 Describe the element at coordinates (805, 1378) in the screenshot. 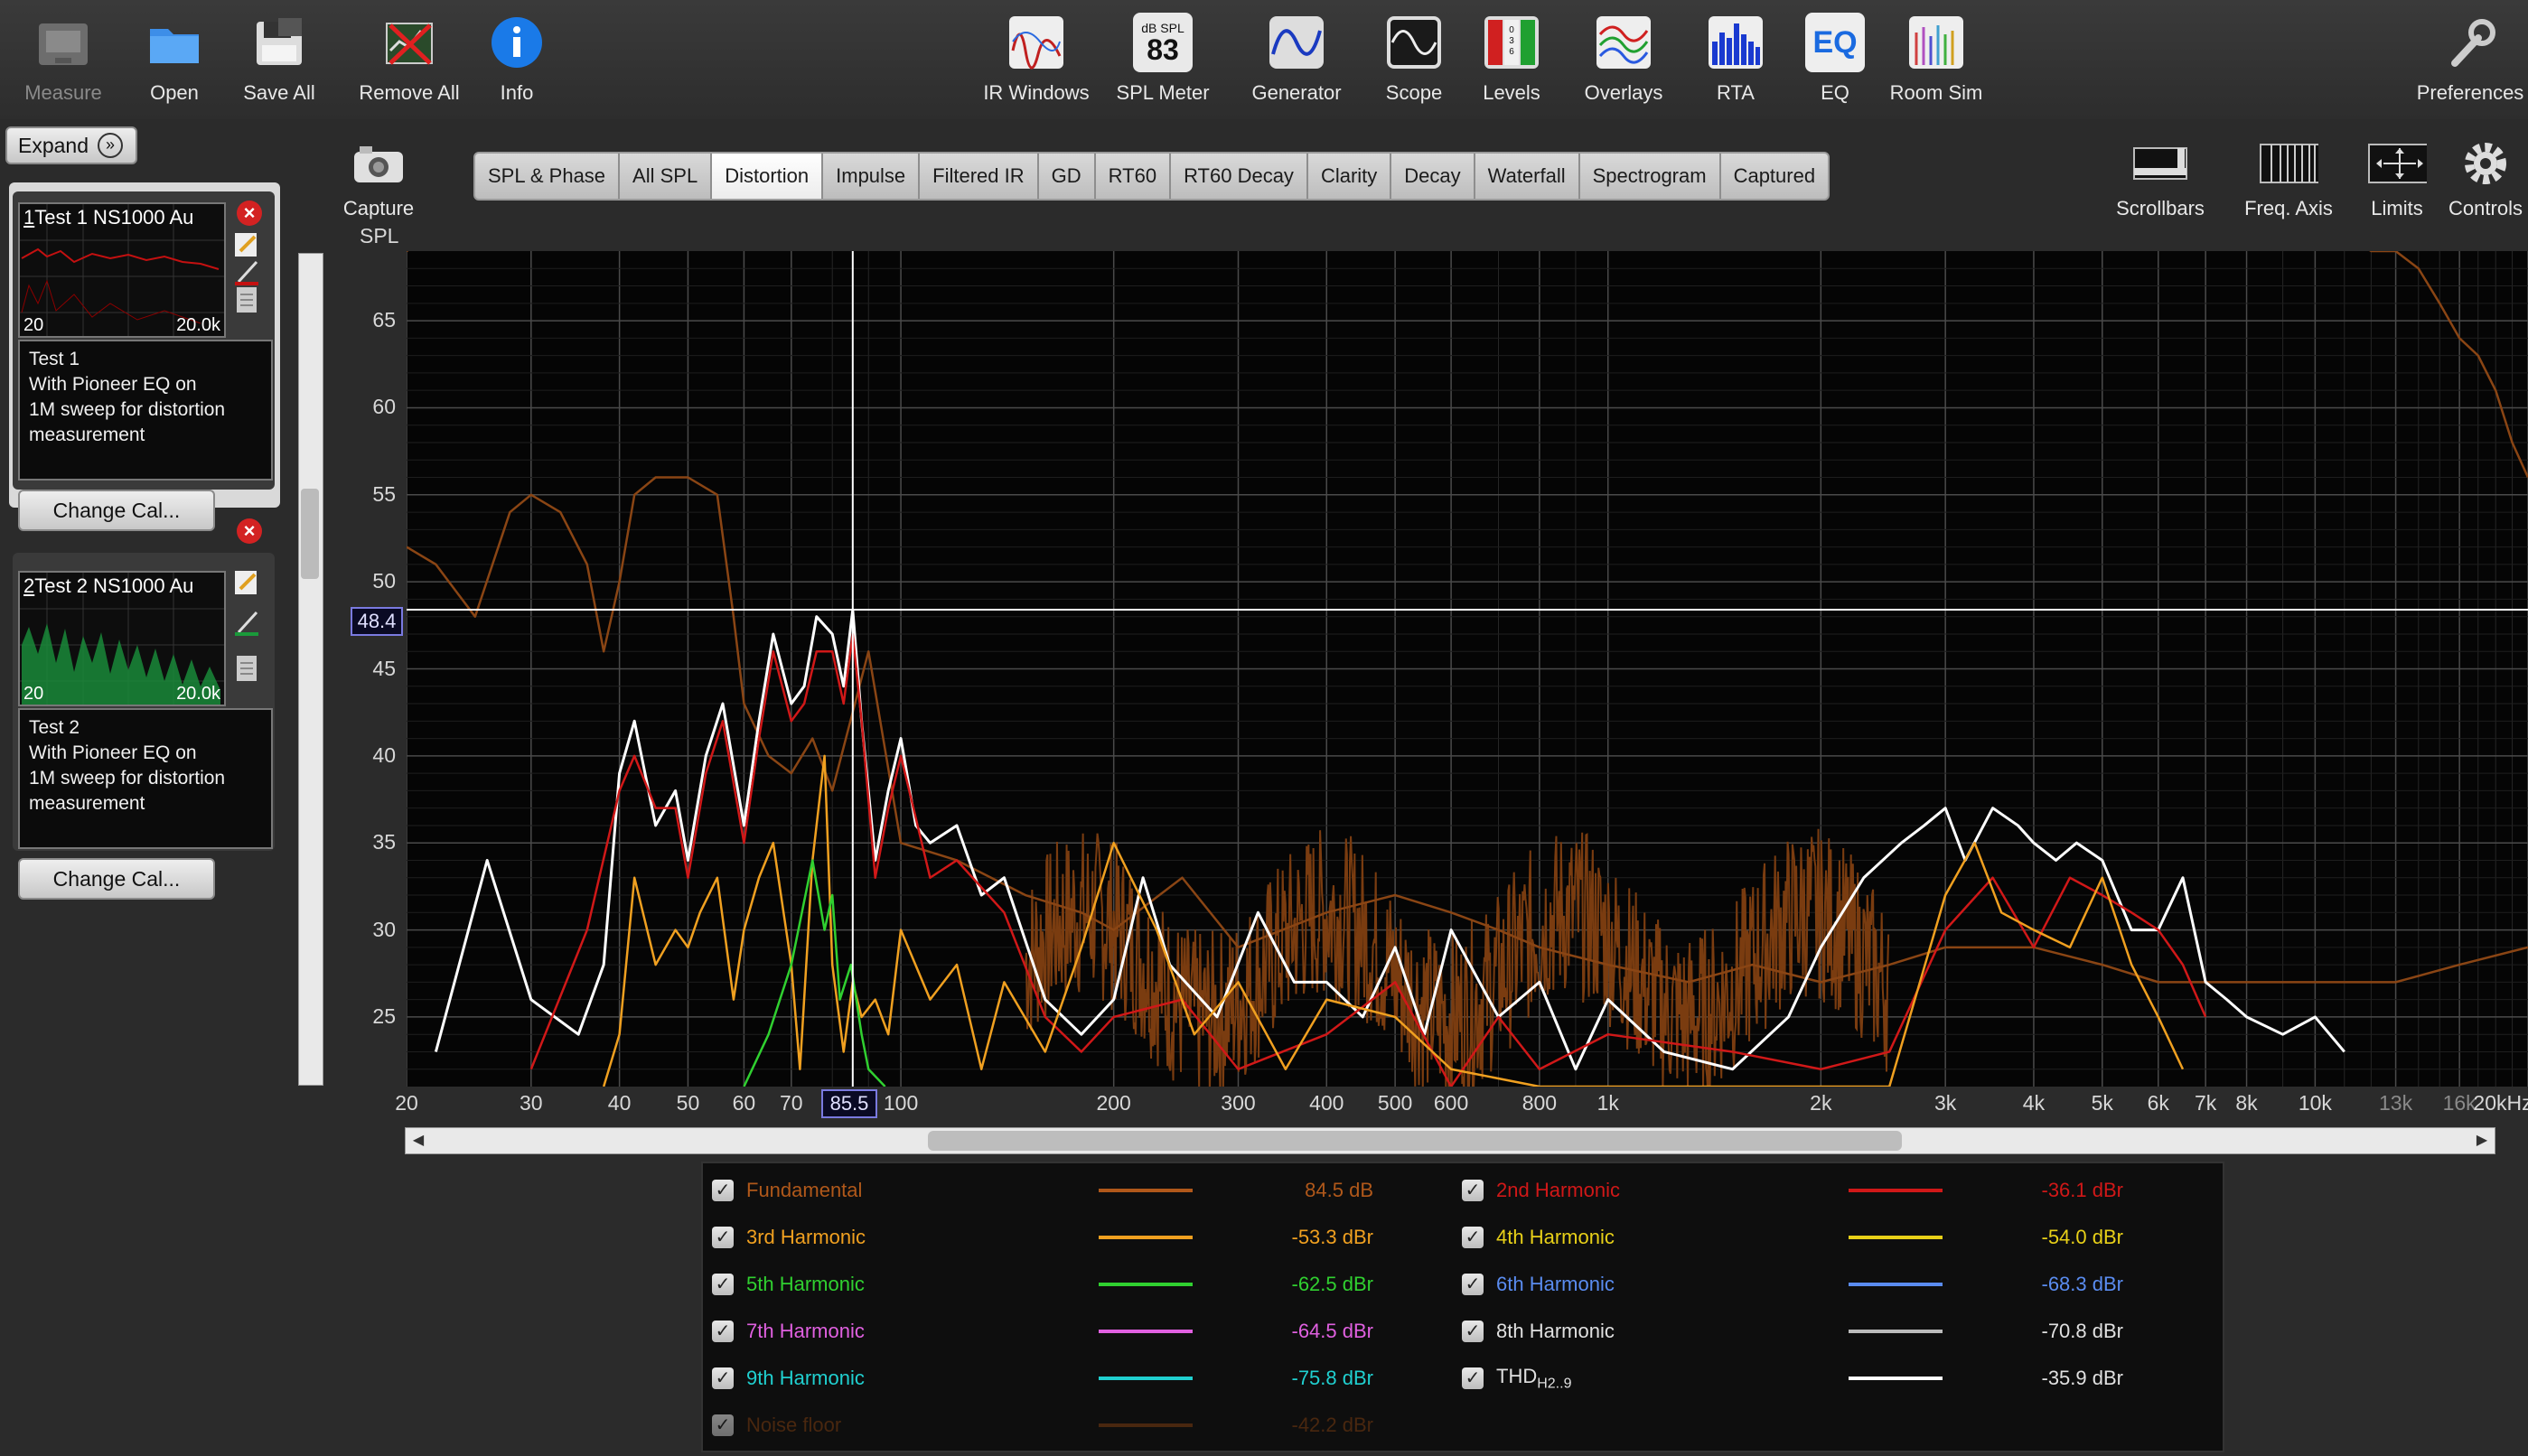

I see `legend-name-text-9th-harmonic: 9th Harmonic` at that location.